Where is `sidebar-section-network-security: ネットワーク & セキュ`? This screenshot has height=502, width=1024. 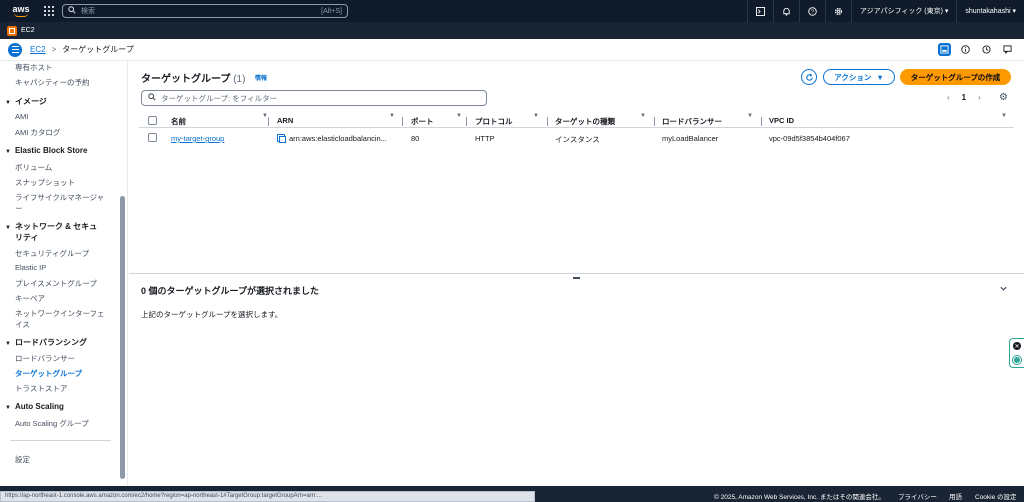
sidebar-section-network-security: ネットワーク & セキュ is located at coordinates (51, 226).